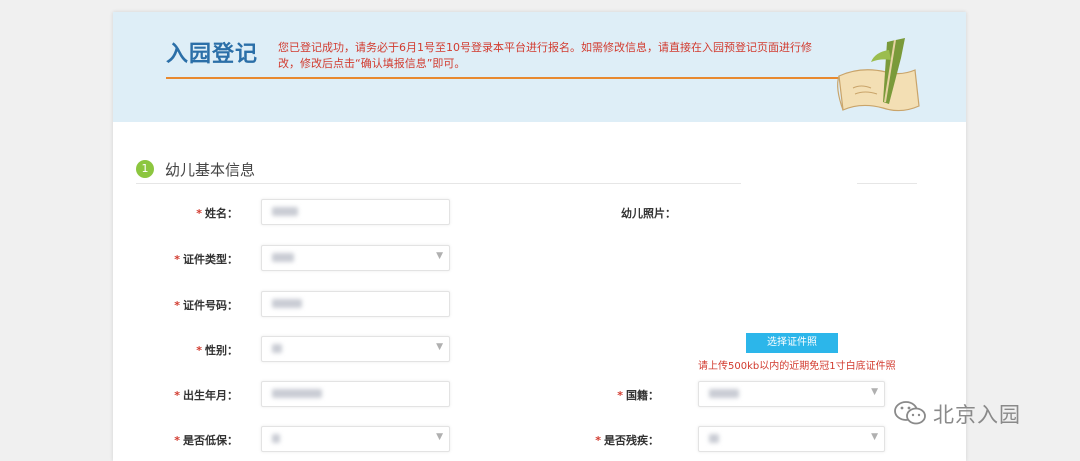  What do you see at coordinates (210, 170) in the screenshot?
I see `section-title: 幼儿基本信息` at bounding box center [210, 170].